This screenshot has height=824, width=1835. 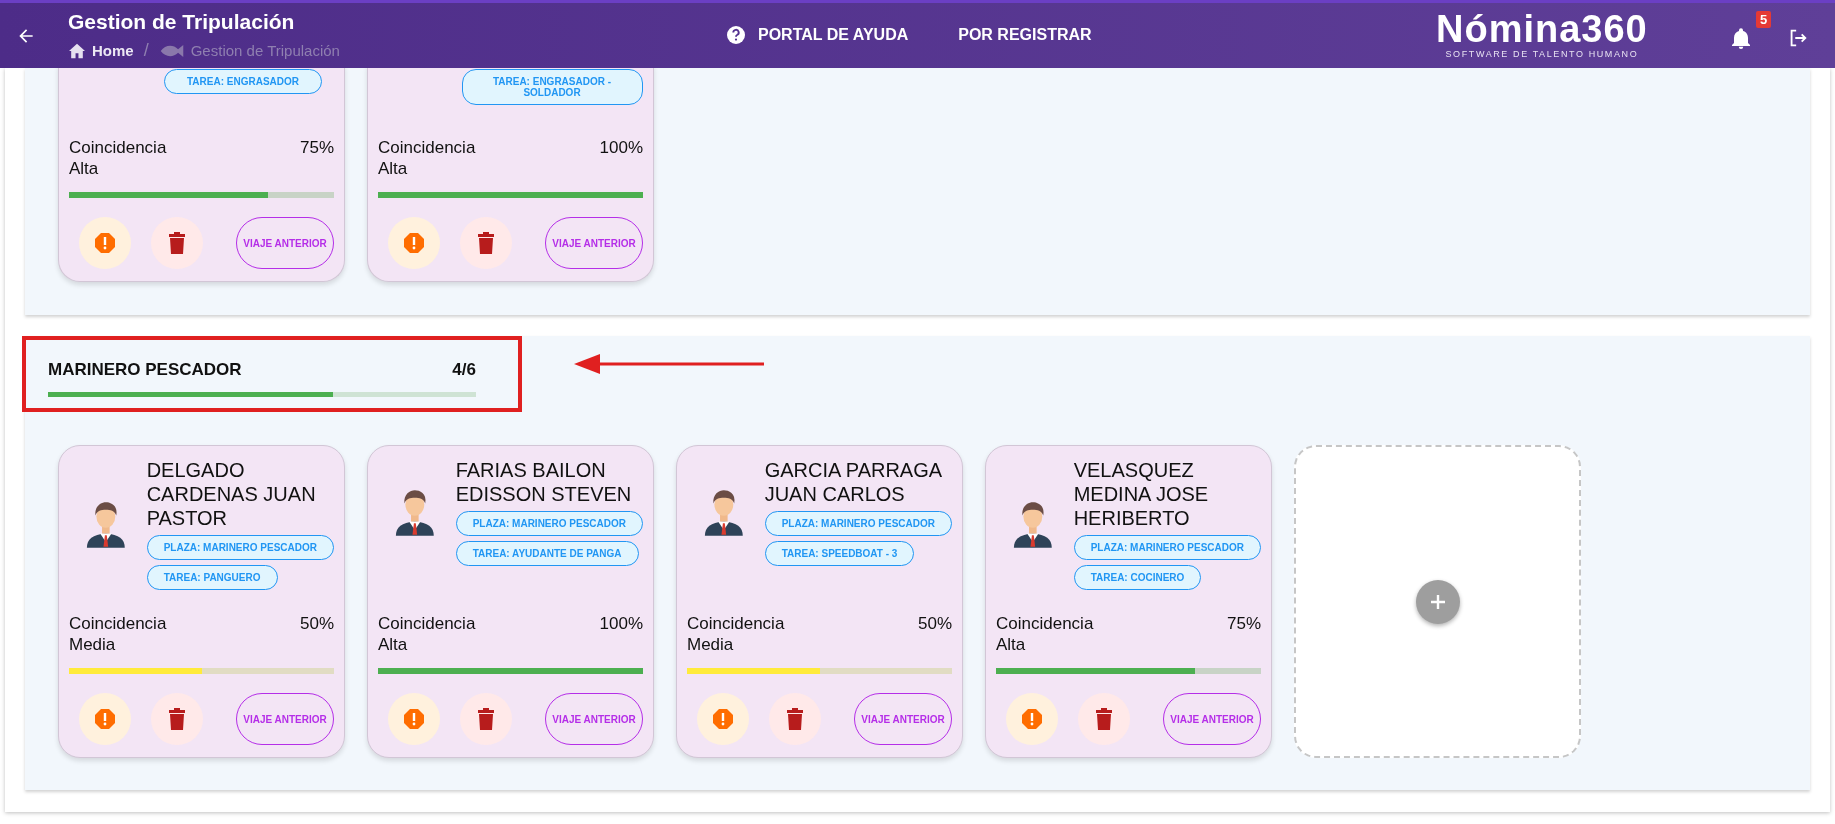 What do you see at coordinates (145, 370) in the screenshot?
I see `section-title: MARINERO PESCADOR` at bounding box center [145, 370].